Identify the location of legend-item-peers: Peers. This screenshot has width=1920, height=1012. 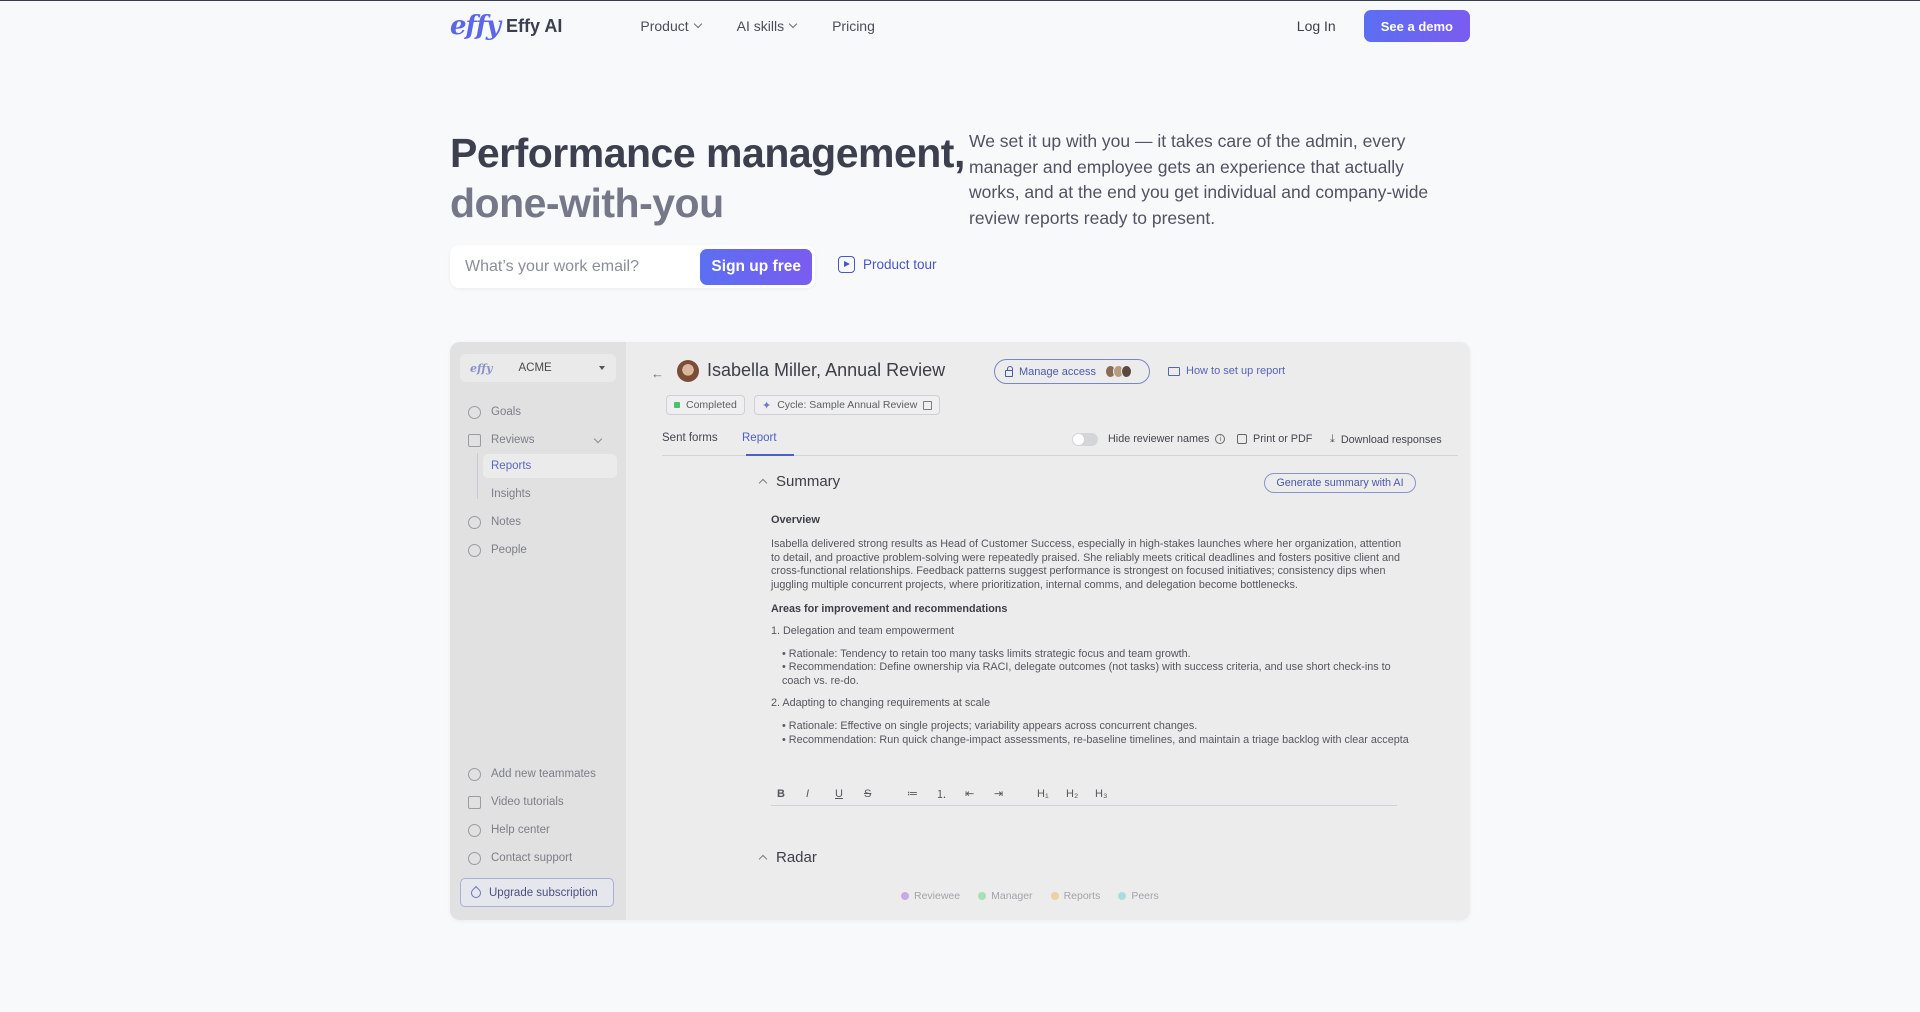
(1138, 896).